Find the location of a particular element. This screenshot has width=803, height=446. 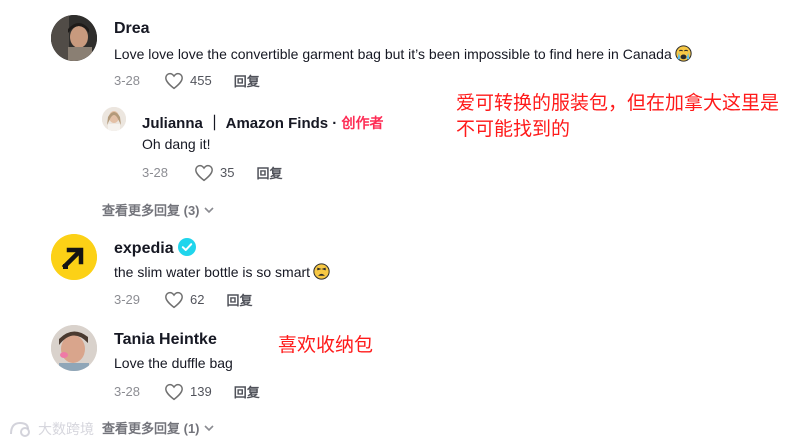

avatar-tania-heintke is located at coordinates (74, 348).